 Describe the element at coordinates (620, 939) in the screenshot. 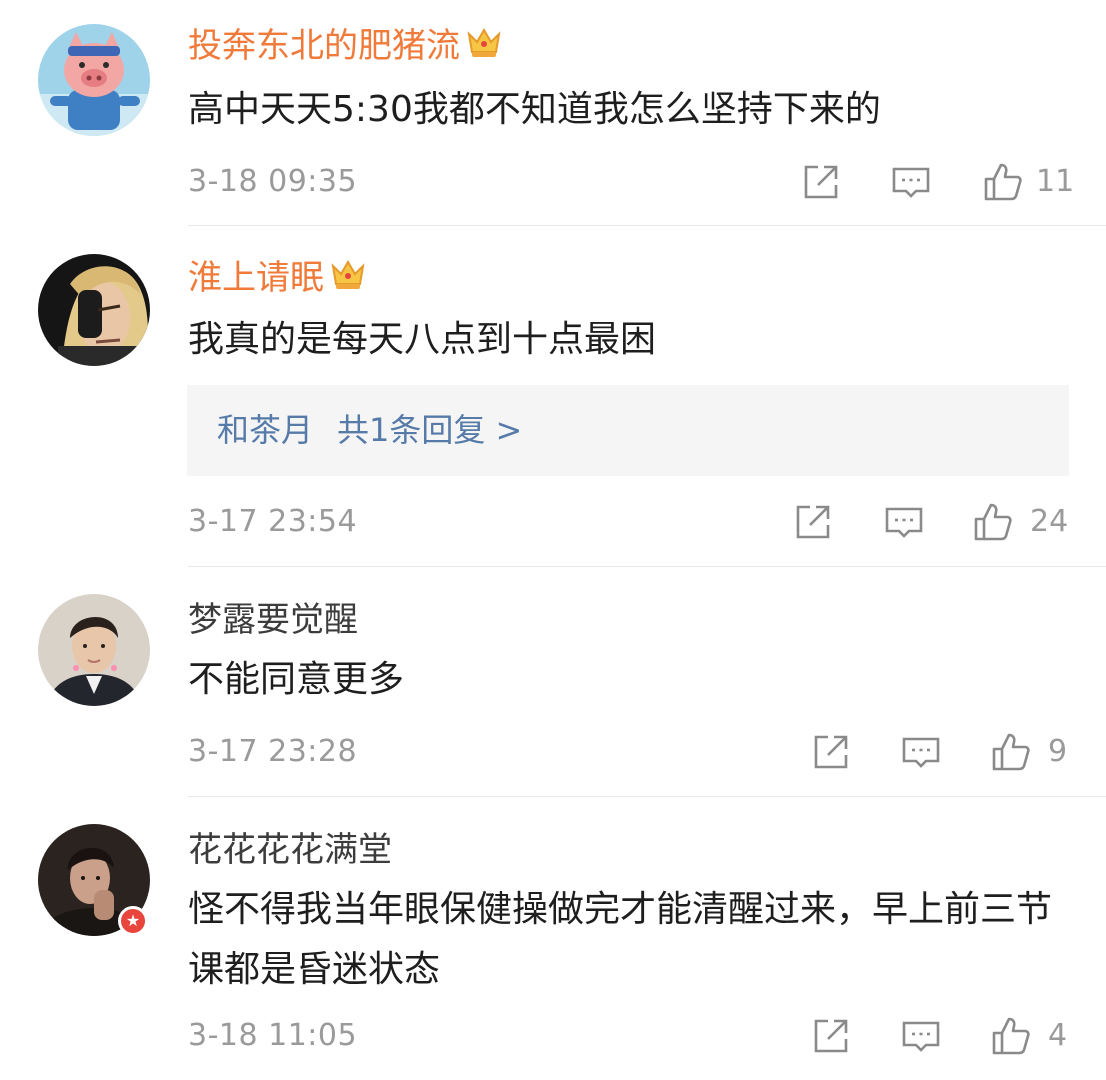

I see `comment-text: 怪不得我当年眼保健操做完才能清醒过来，早上前三节课都是昏迷状态` at that location.